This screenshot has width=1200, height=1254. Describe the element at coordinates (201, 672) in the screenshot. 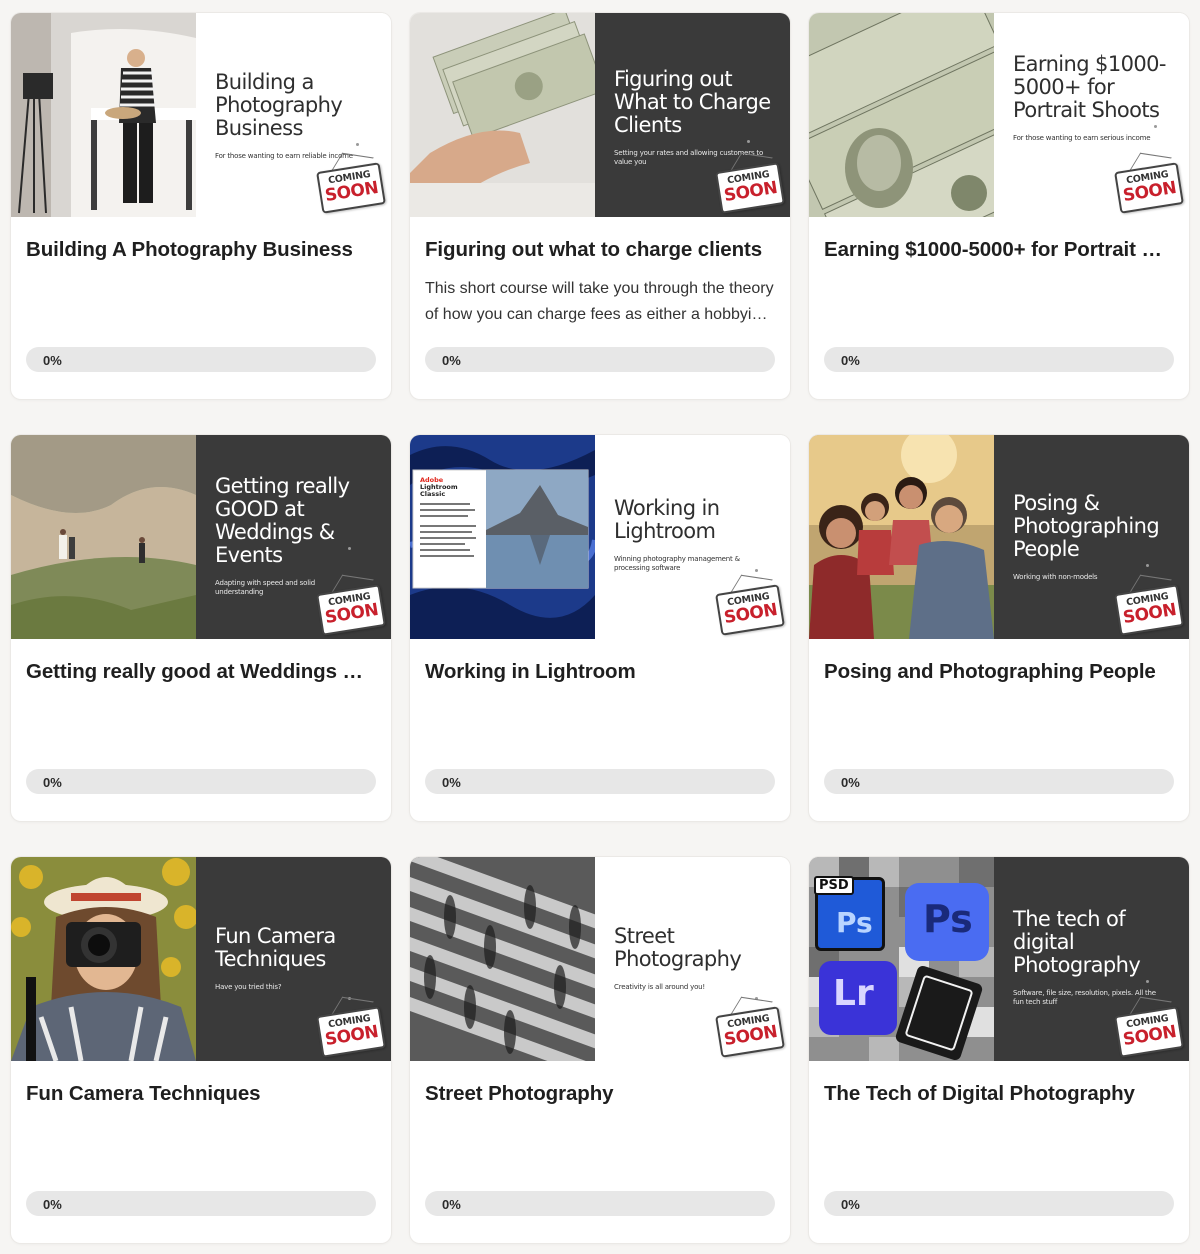

I see `course-title: Getting really good at Weddings & Events` at that location.